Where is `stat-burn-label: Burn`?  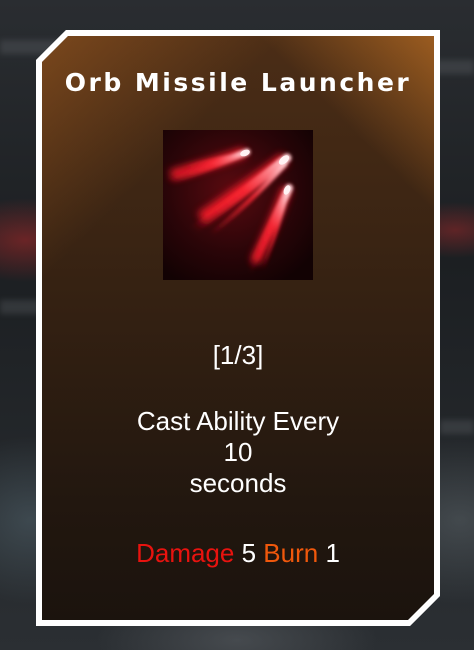
stat-burn-label: Burn is located at coordinates (291, 553).